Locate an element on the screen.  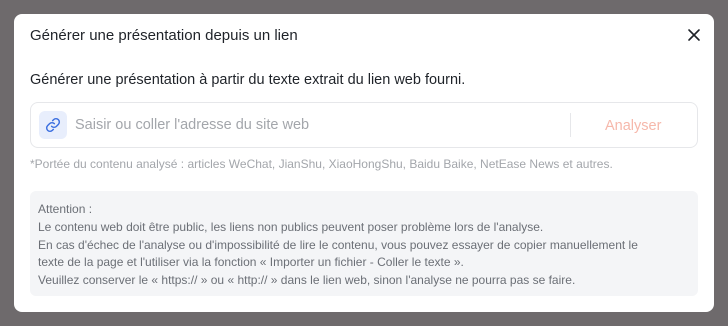
link-icon is located at coordinates (53, 125).